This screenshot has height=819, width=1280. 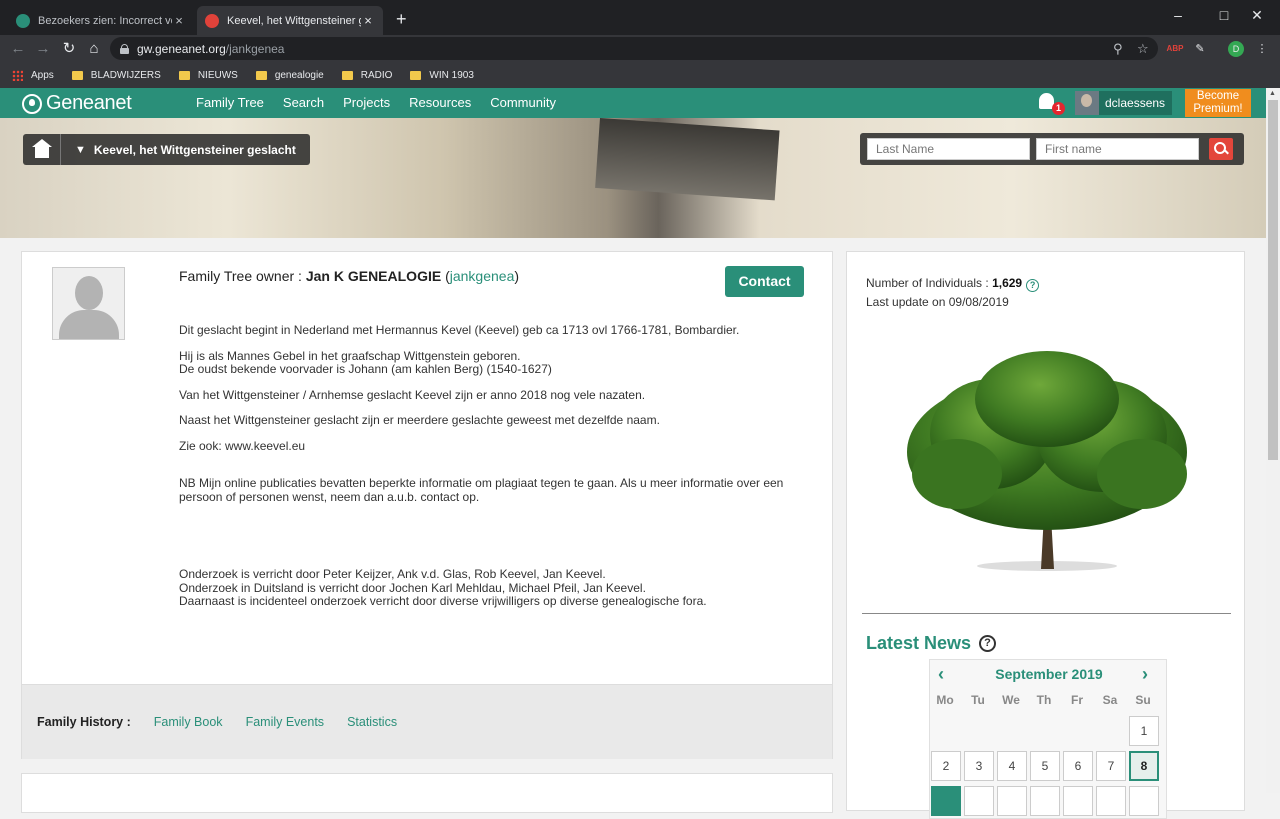 What do you see at coordinates (440, 102) in the screenshot?
I see `menu-resources: Resources` at bounding box center [440, 102].